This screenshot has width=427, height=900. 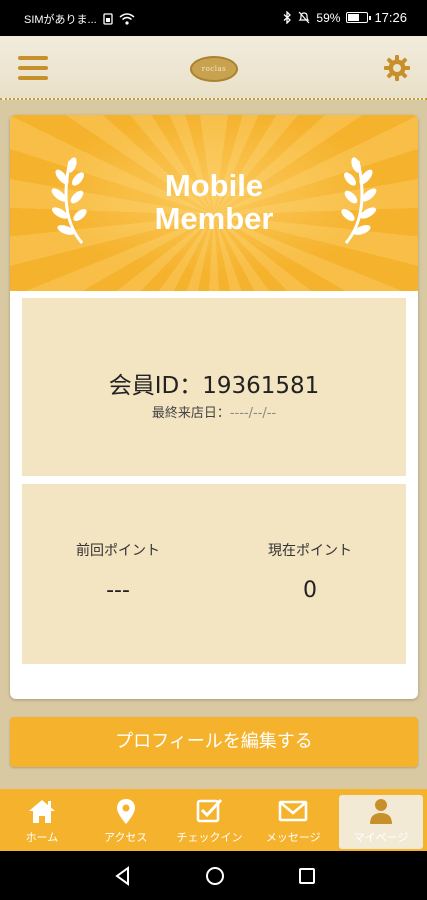 I want to click on nav-item-checkin: チェックイン, so click(x=210, y=820).